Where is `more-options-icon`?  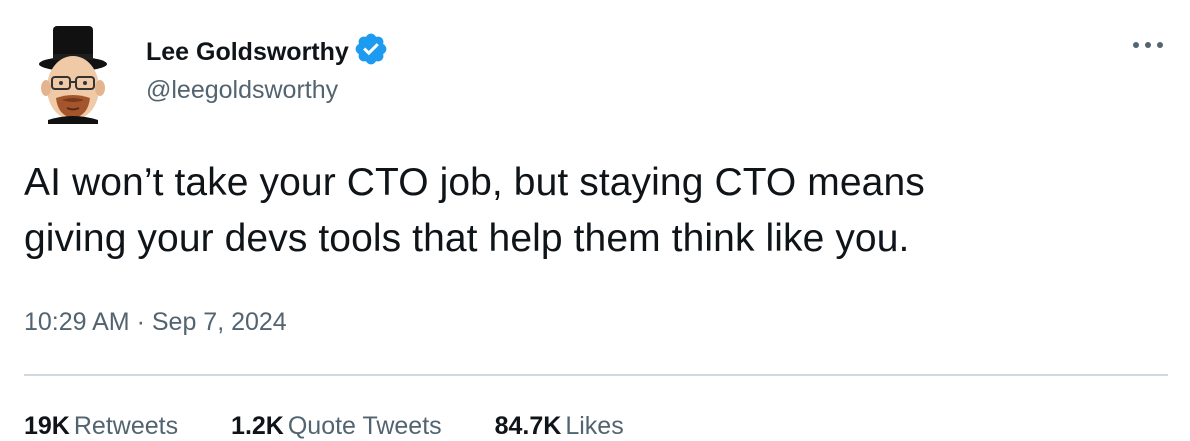 more-options-icon is located at coordinates (1148, 45).